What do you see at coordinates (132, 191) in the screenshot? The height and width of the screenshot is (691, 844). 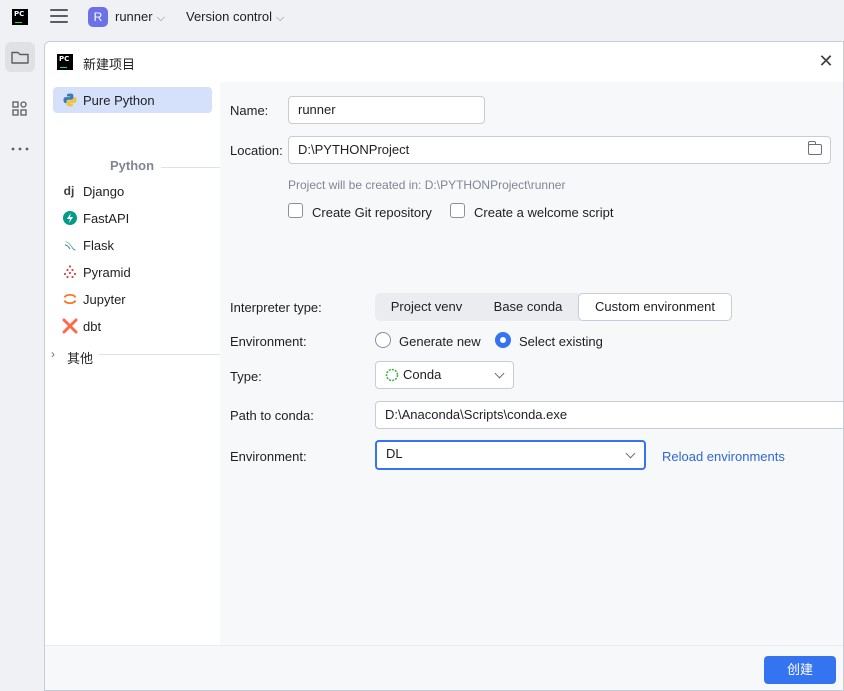 I see `sidebar-item-django: dj Django` at bounding box center [132, 191].